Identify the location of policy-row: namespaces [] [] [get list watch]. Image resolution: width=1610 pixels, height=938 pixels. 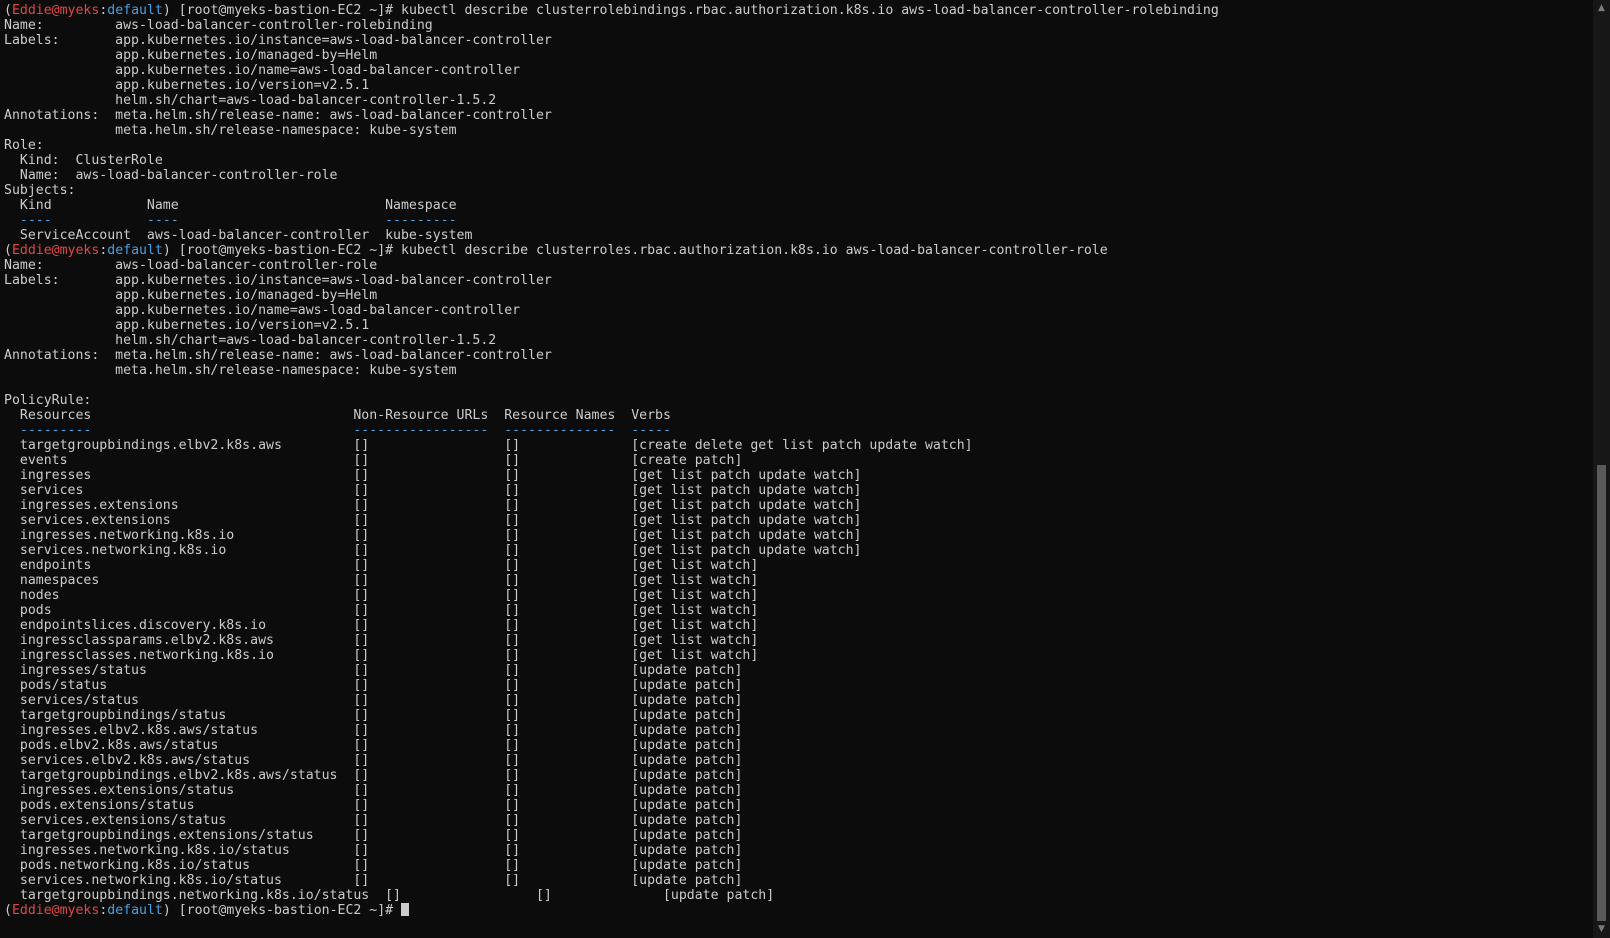
(381, 580).